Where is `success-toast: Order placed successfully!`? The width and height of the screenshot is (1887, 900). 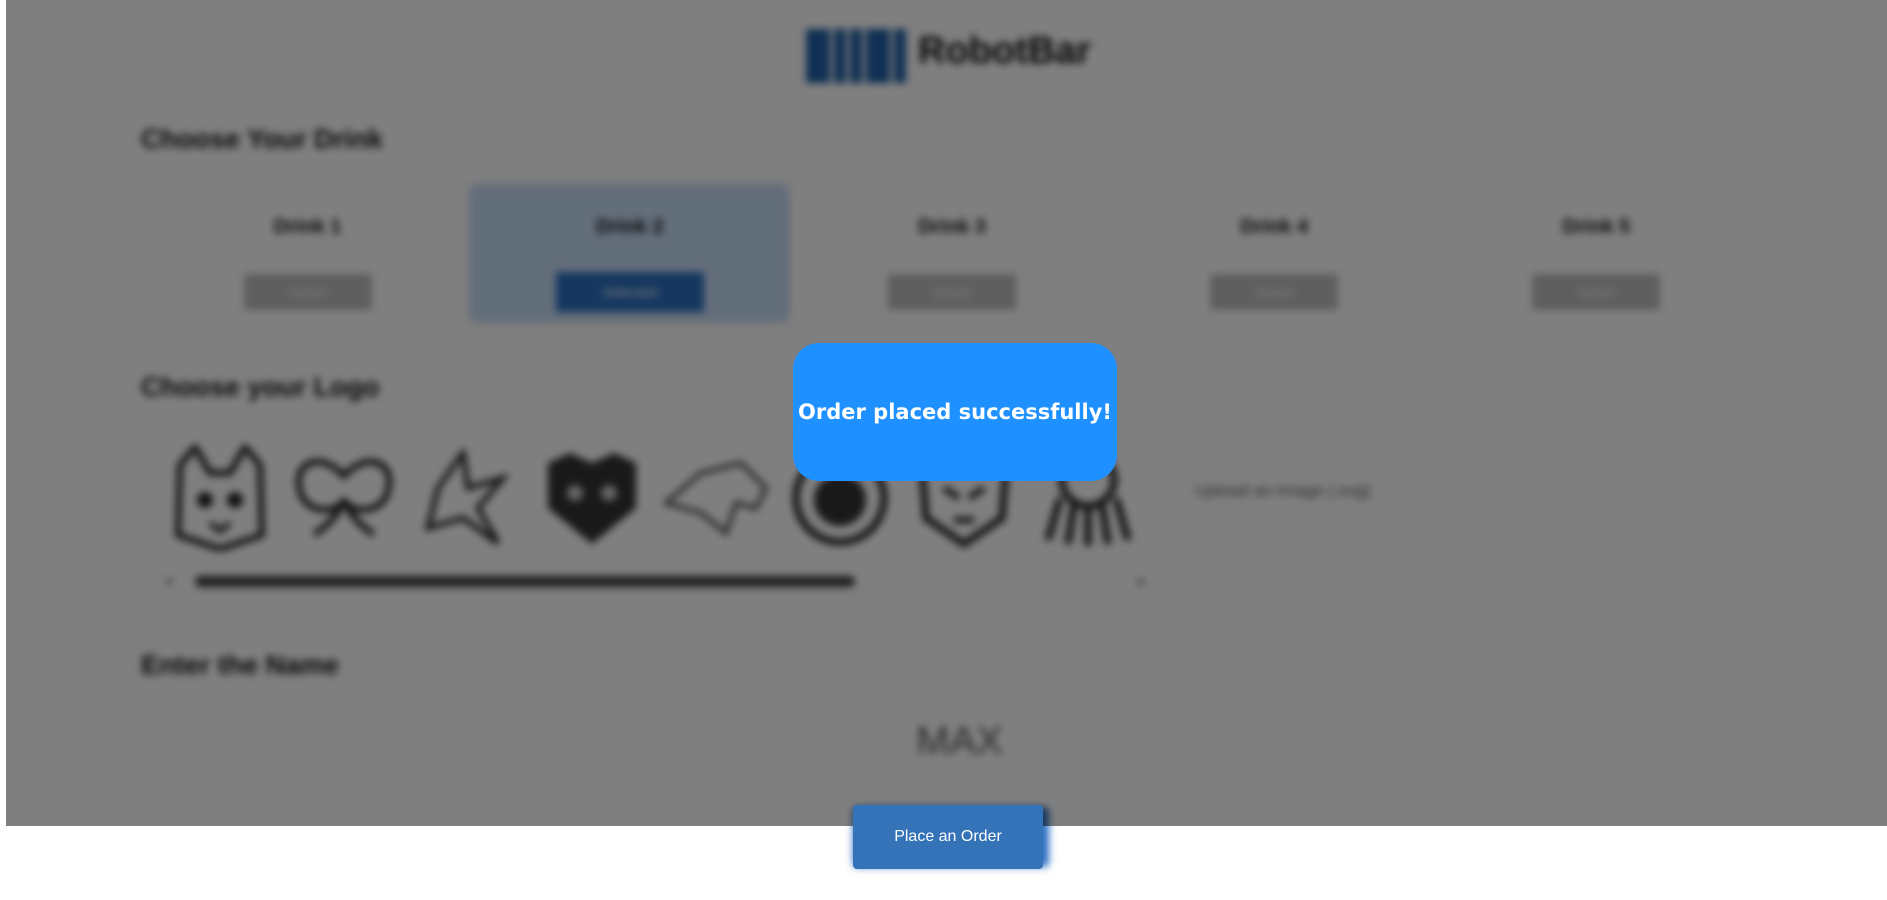 success-toast: Order placed successfully! is located at coordinates (955, 412).